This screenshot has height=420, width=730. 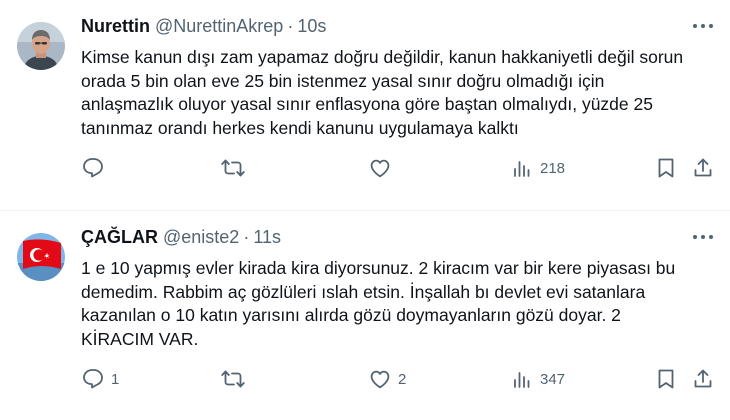 I want to click on user-handle: @NurettinAkrep, so click(x=219, y=26).